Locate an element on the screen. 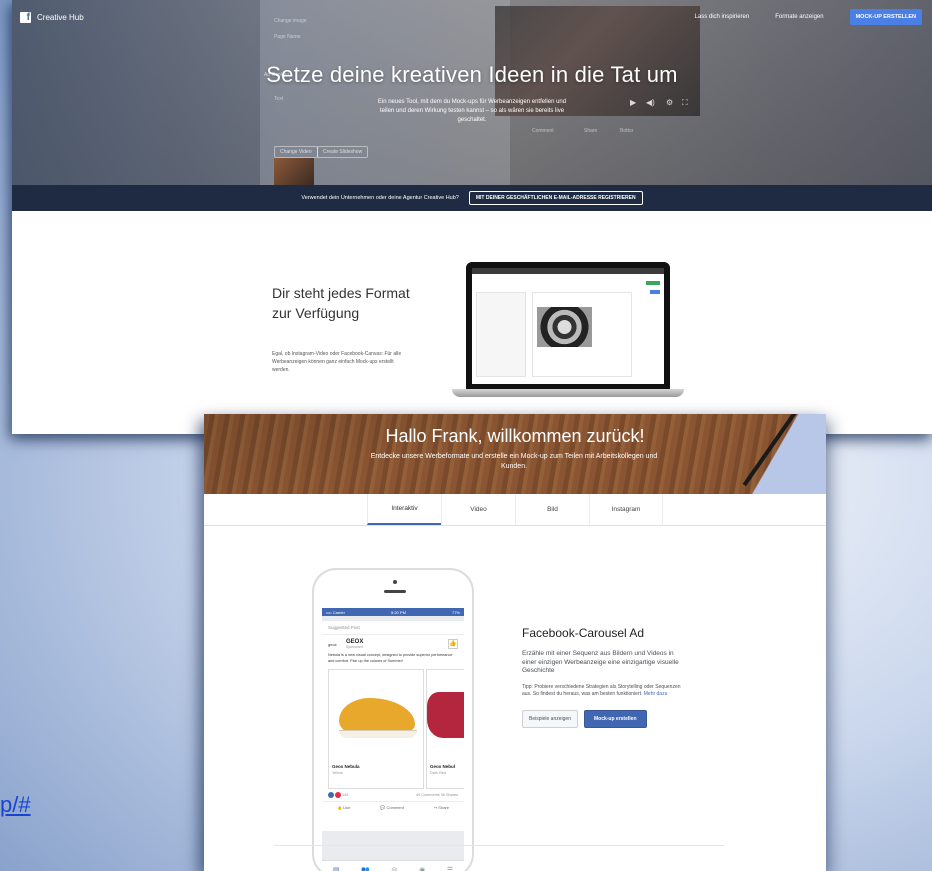 Image resolution: width=932 pixels, height=871 pixels. like-button: 👍 Like is located at coordinates (343, 807).